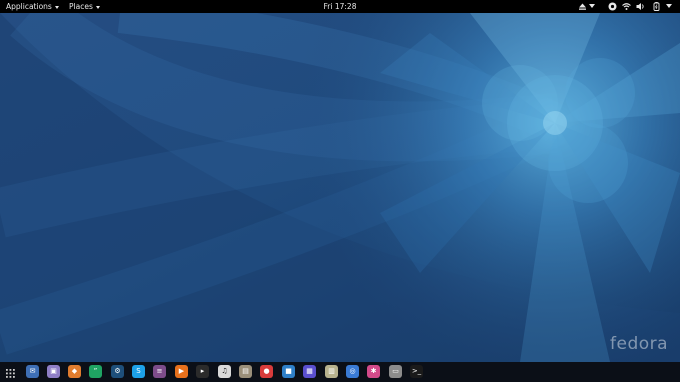 This screenshot has width=680, height=382. What do you see at coordinates (10, 371) in the screenshot?
I see `show-apps-icon` at bounding box center [10, 371].